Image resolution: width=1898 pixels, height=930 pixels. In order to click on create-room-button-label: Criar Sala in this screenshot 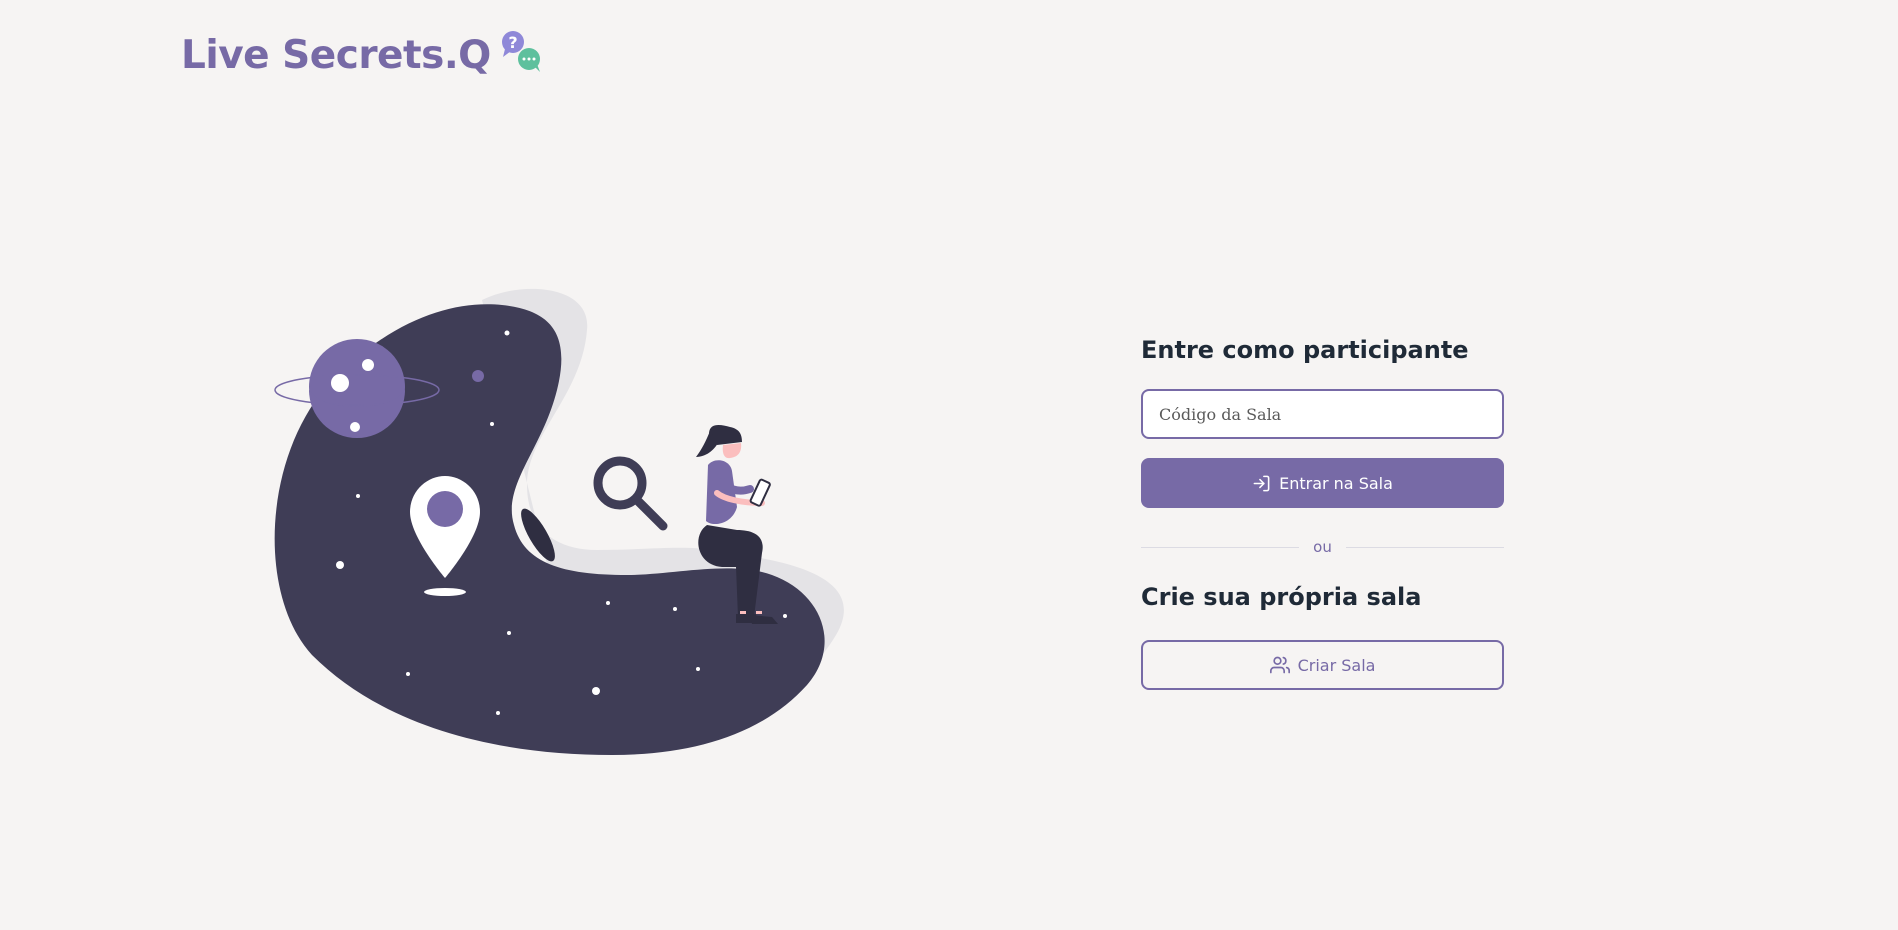, I will do `click(1336, 665)`.